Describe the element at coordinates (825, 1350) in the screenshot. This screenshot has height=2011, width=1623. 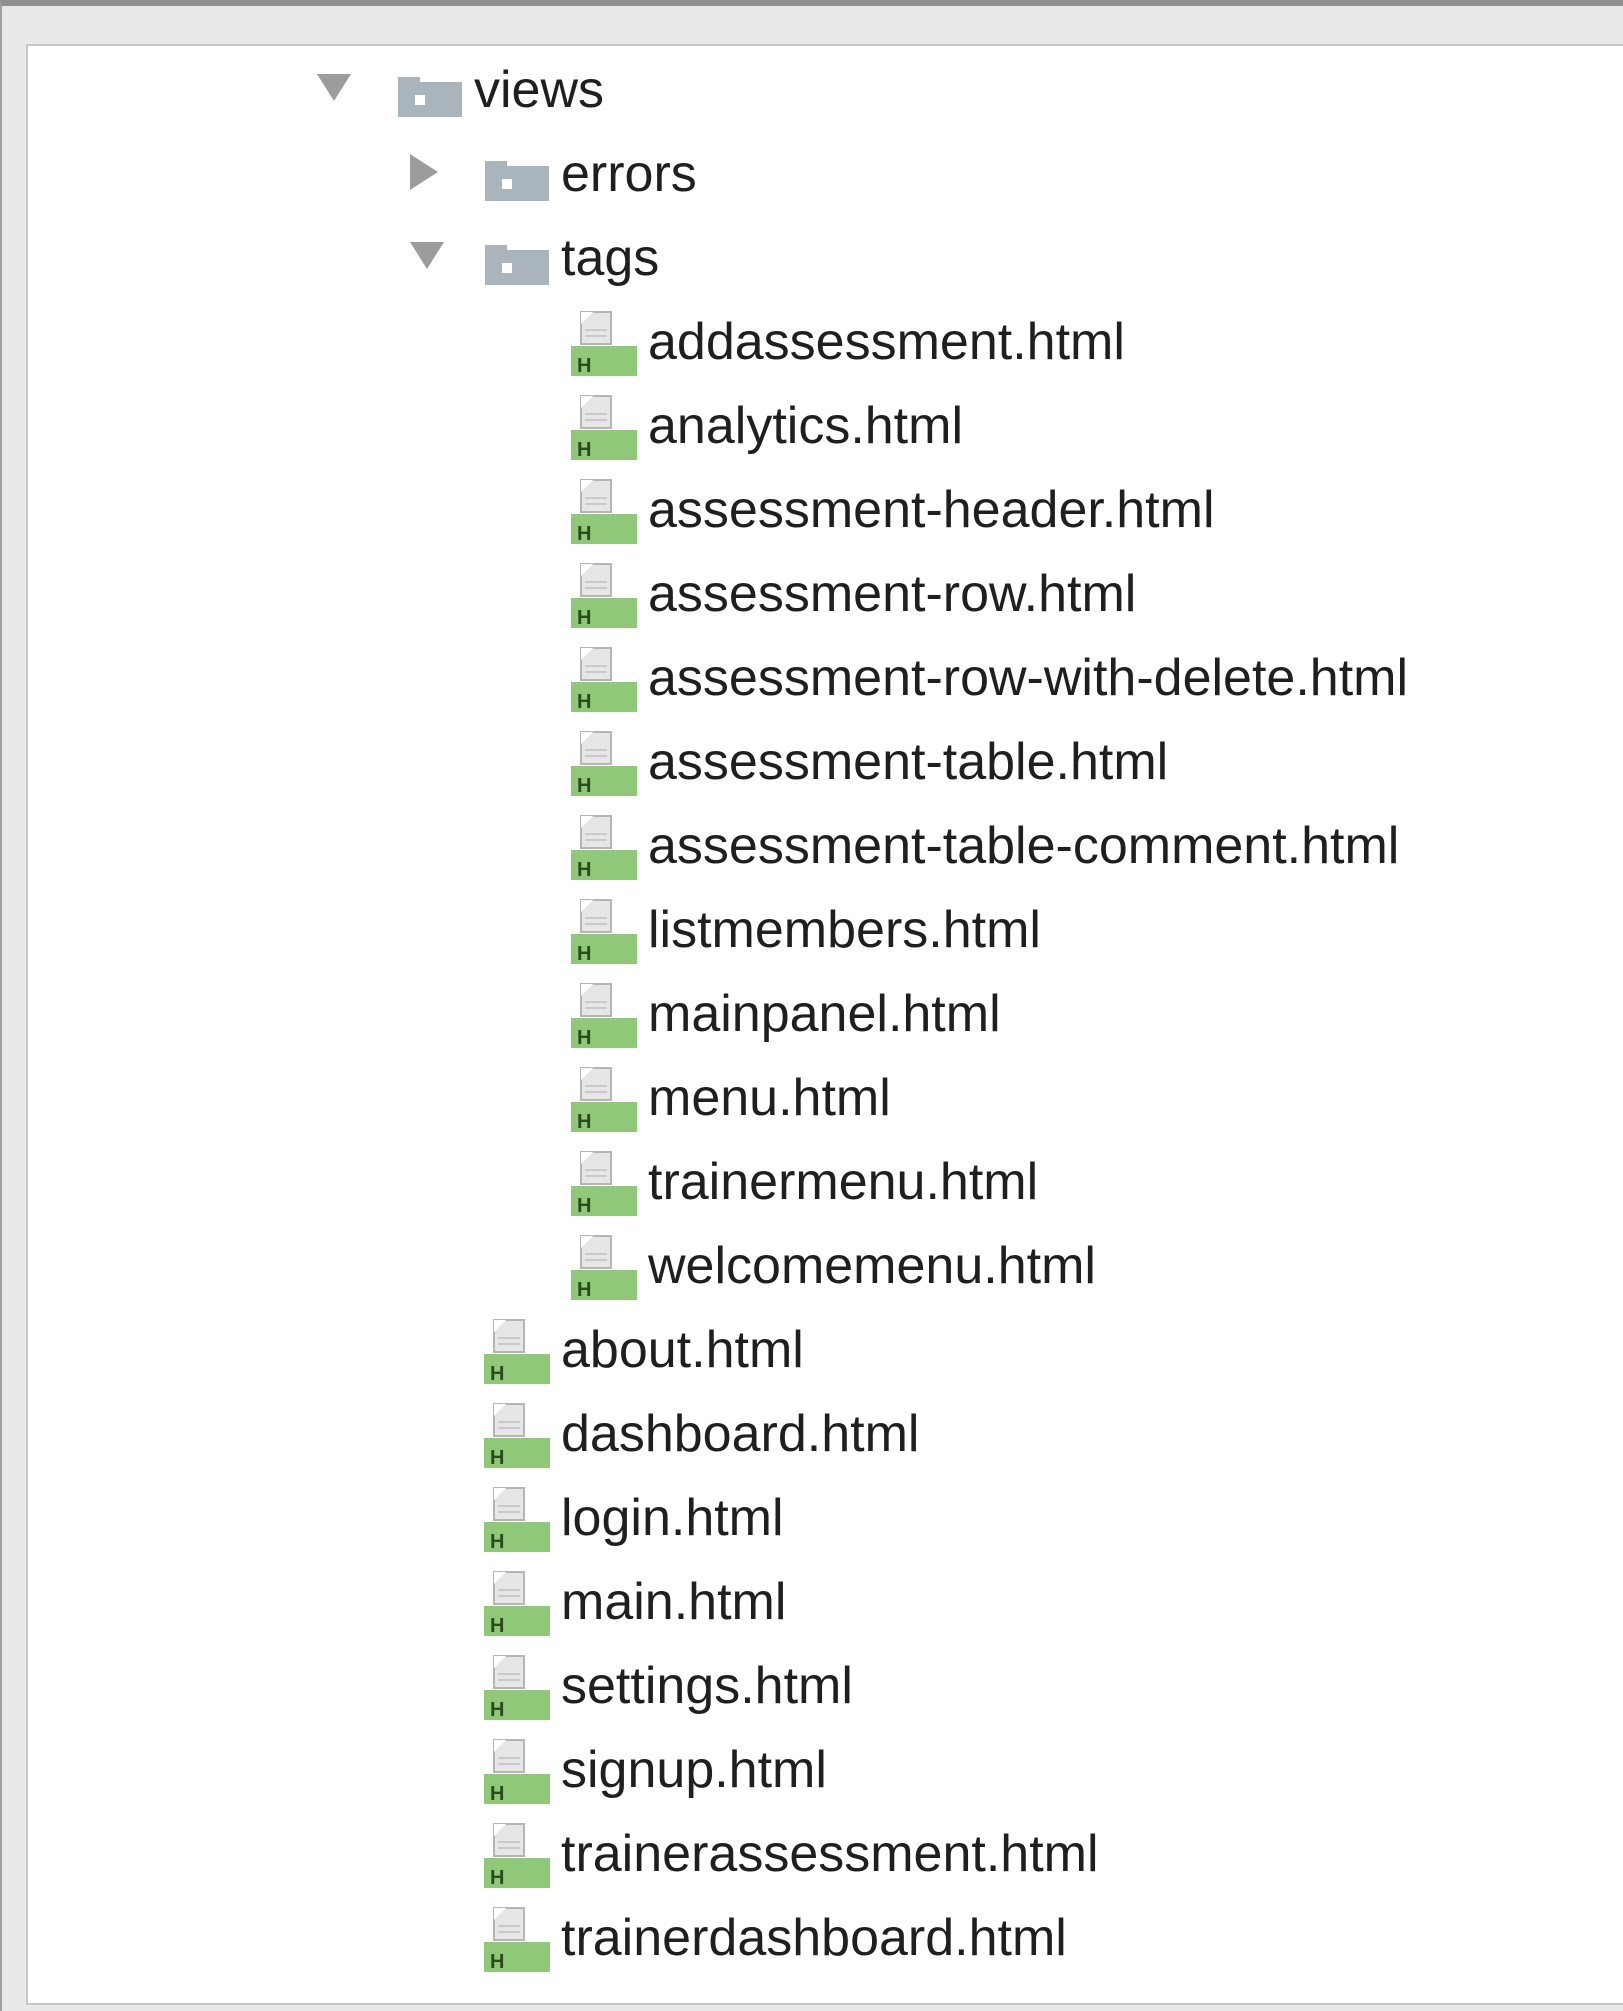
I see `tree-file-about: Habout.html` at that location.